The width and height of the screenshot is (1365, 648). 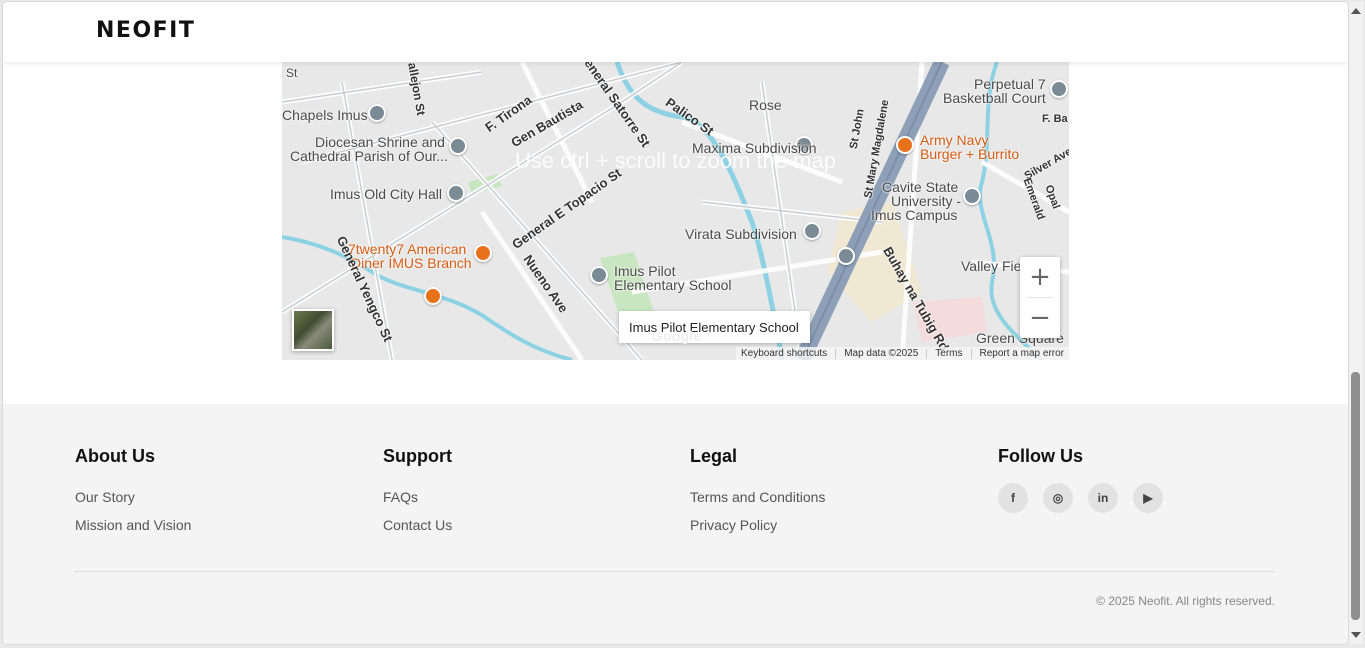 I want to click on scroll-up-arrow-icon, so click(x=1356, y=11).